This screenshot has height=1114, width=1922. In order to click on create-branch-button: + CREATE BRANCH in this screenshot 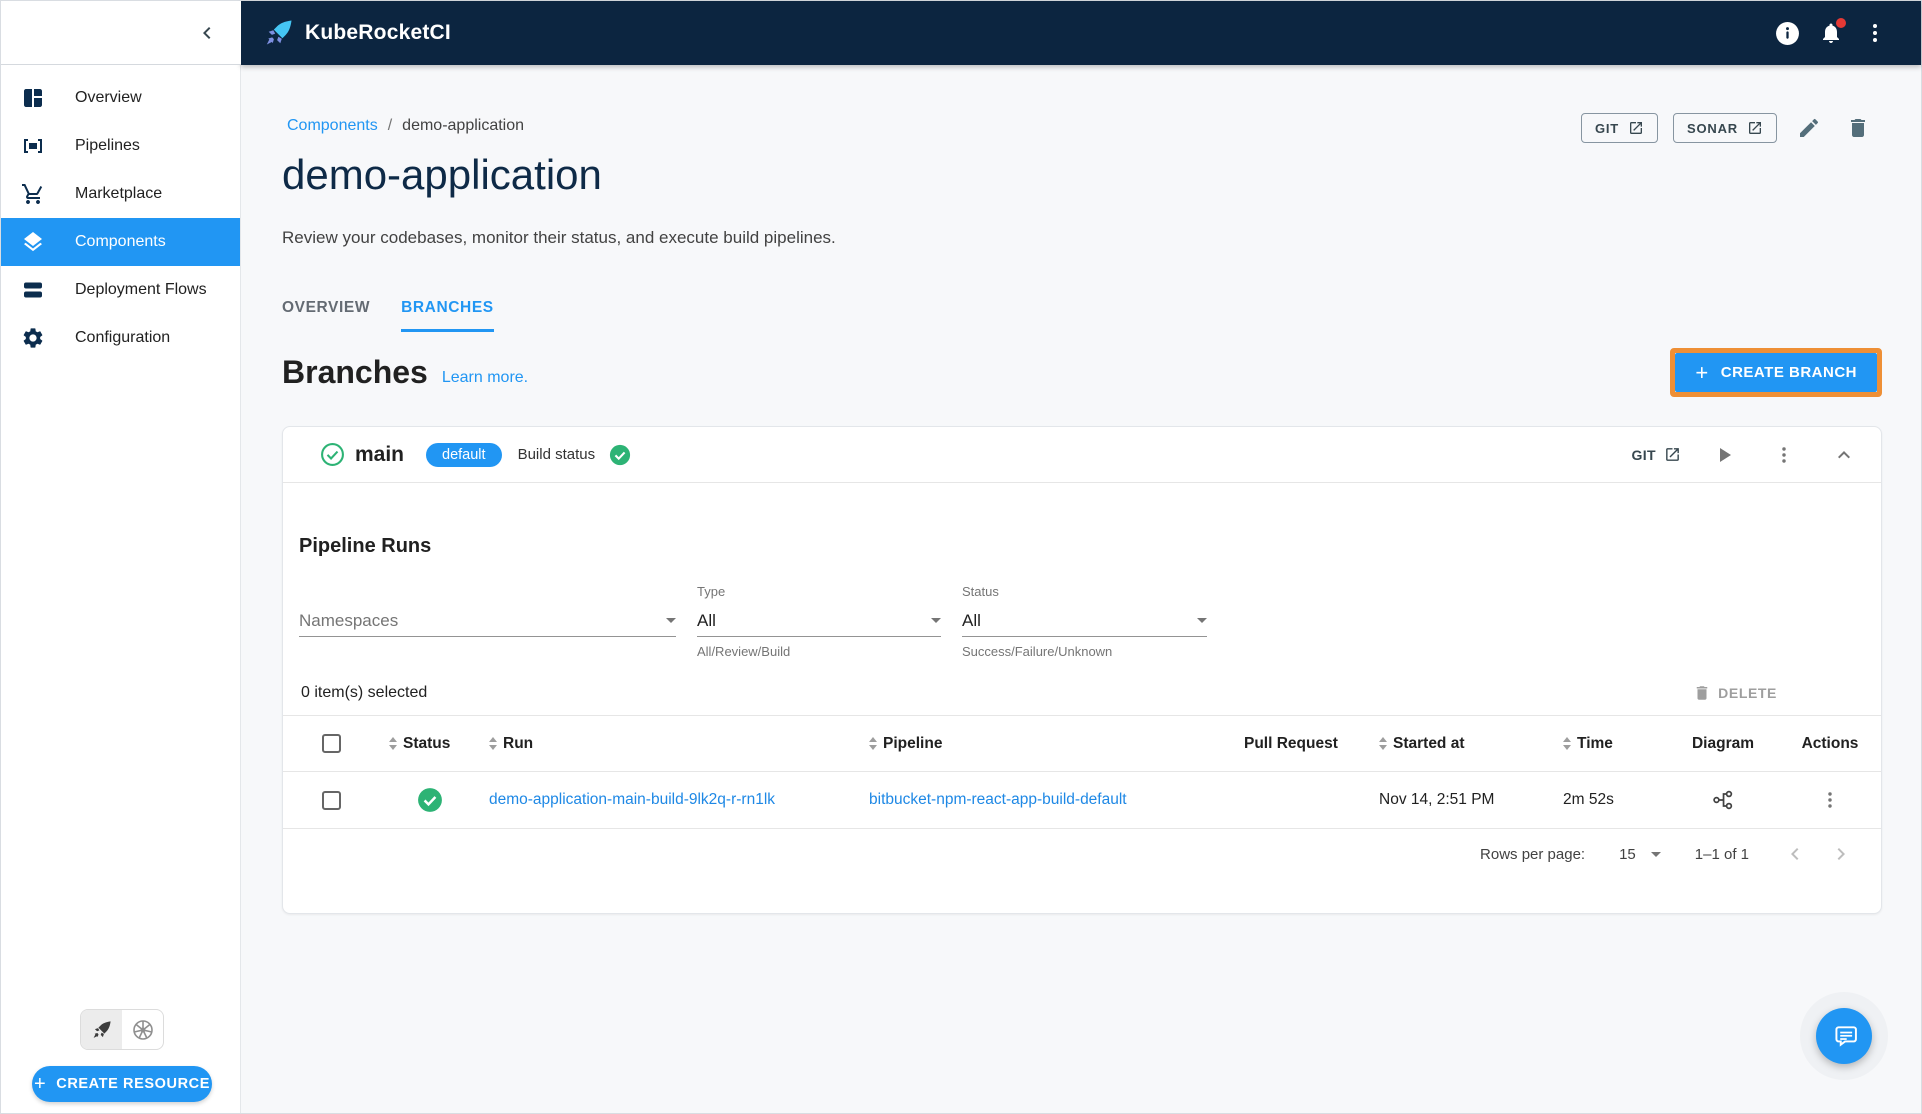, I will do `click(1776, 372)`.